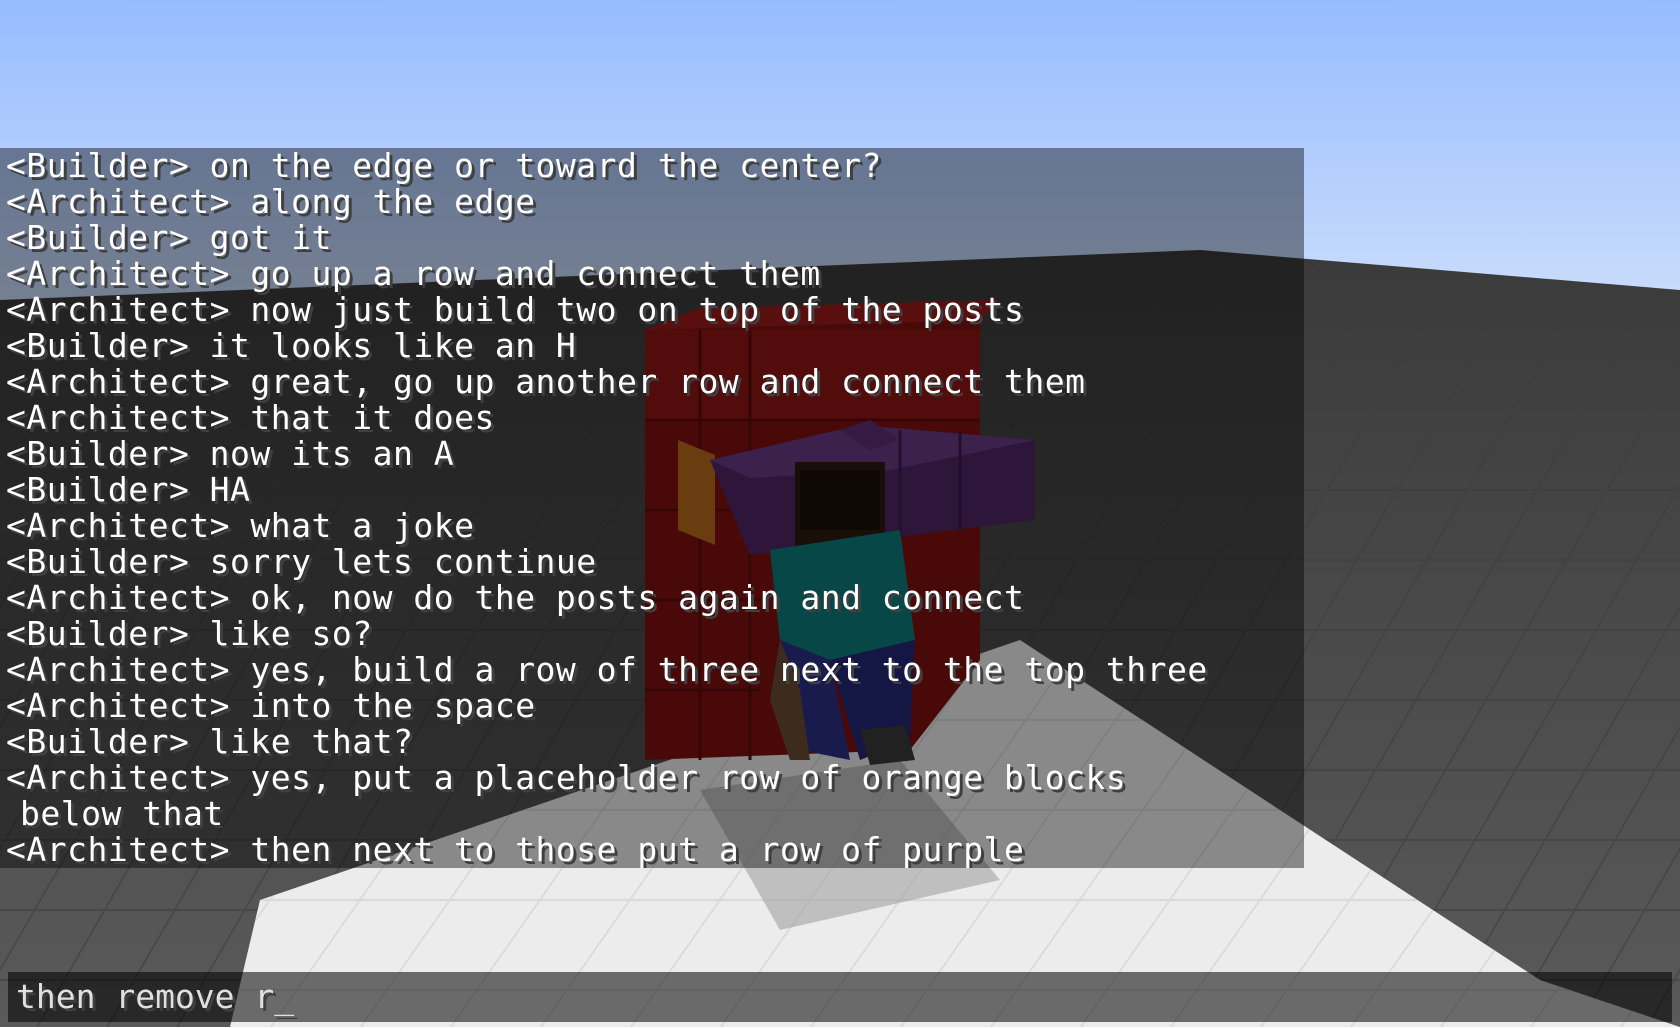  I want to click on chat-message: <Architect> what a joke, so click(240, 525).